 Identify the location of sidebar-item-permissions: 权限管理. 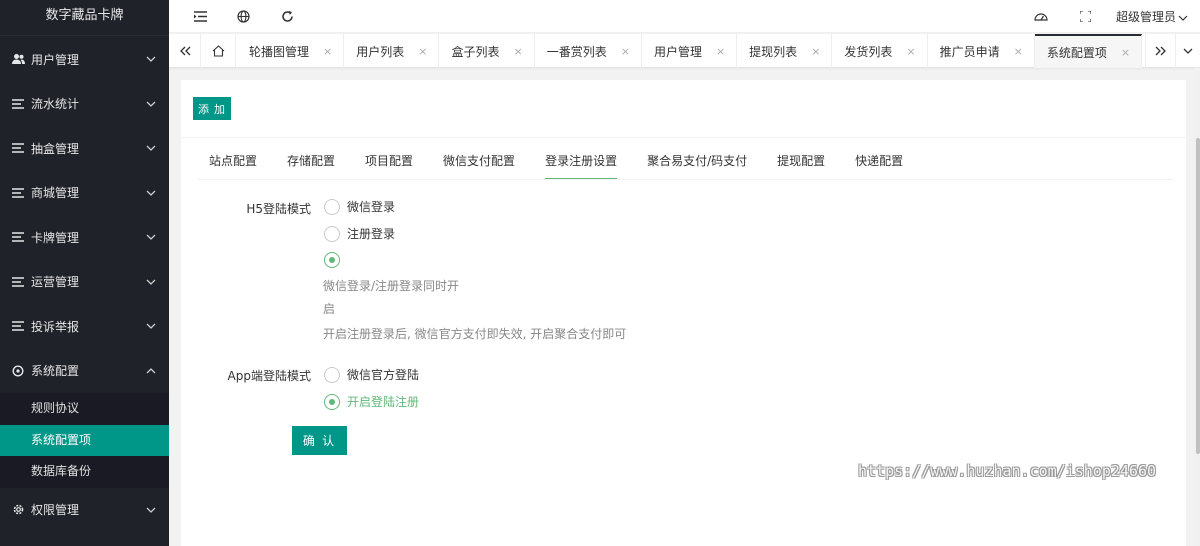
(84, 510).